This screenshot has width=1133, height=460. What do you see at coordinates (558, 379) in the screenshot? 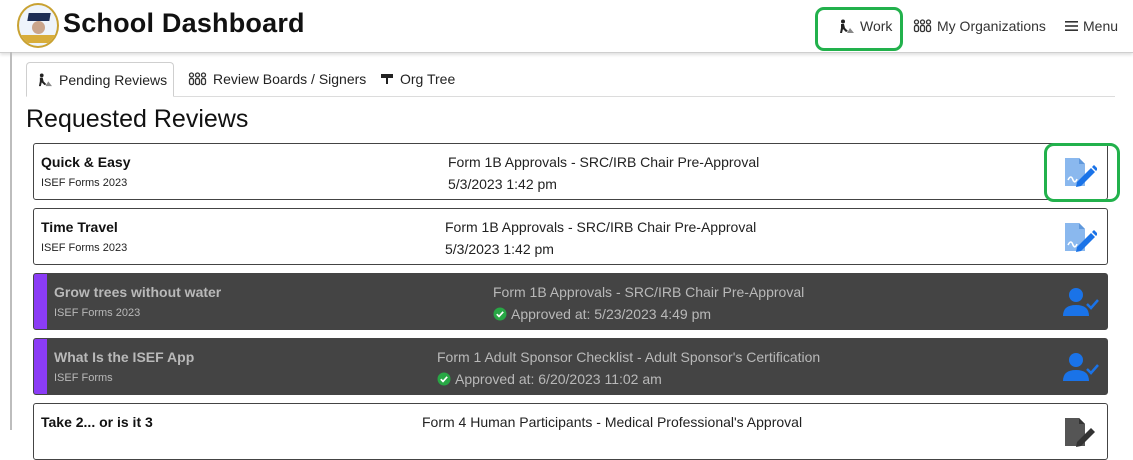
I see `approval-text: Approved at: 6/20/2023 11:02 am` at bounding box center [558, 379].